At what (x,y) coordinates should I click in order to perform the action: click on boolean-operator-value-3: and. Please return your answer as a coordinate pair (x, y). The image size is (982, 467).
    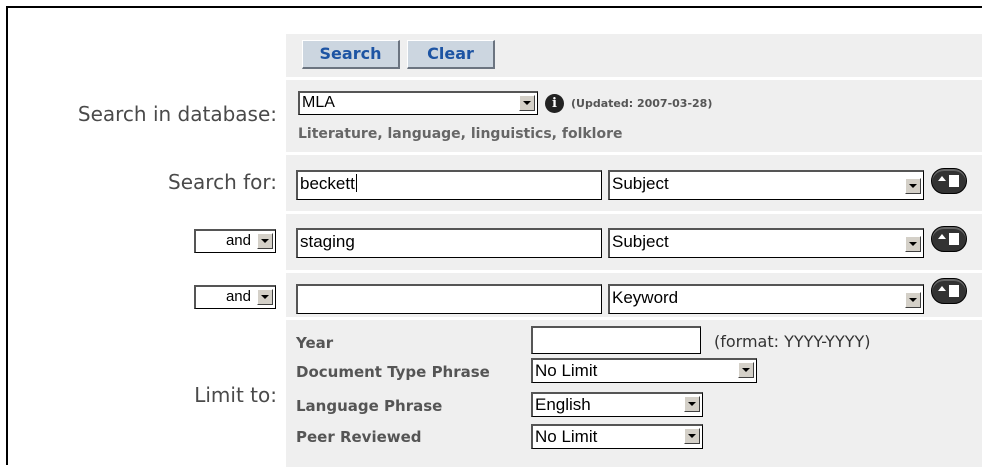
    Looking at the image, I should click on (238, 296).